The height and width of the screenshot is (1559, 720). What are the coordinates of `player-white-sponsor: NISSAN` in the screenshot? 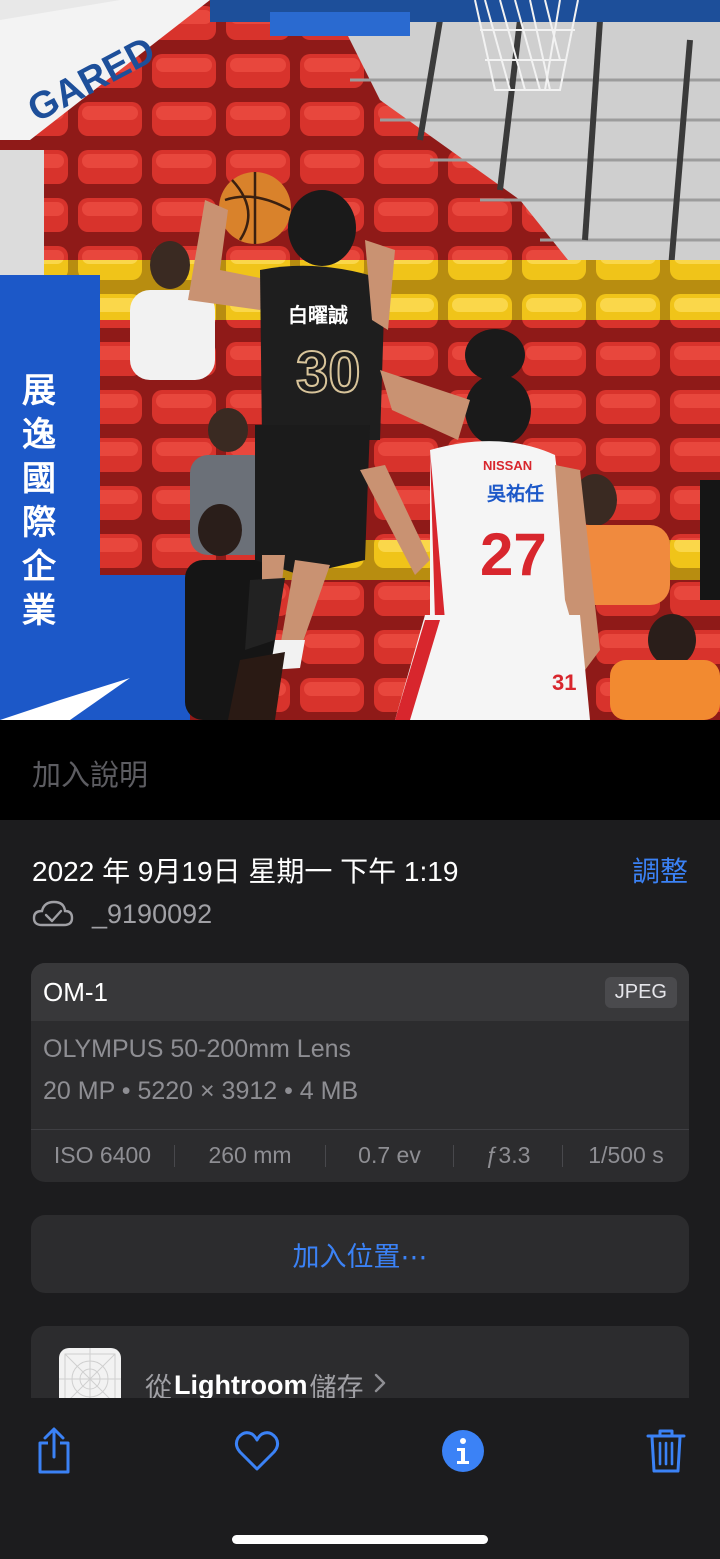 It's located at (507, 465).